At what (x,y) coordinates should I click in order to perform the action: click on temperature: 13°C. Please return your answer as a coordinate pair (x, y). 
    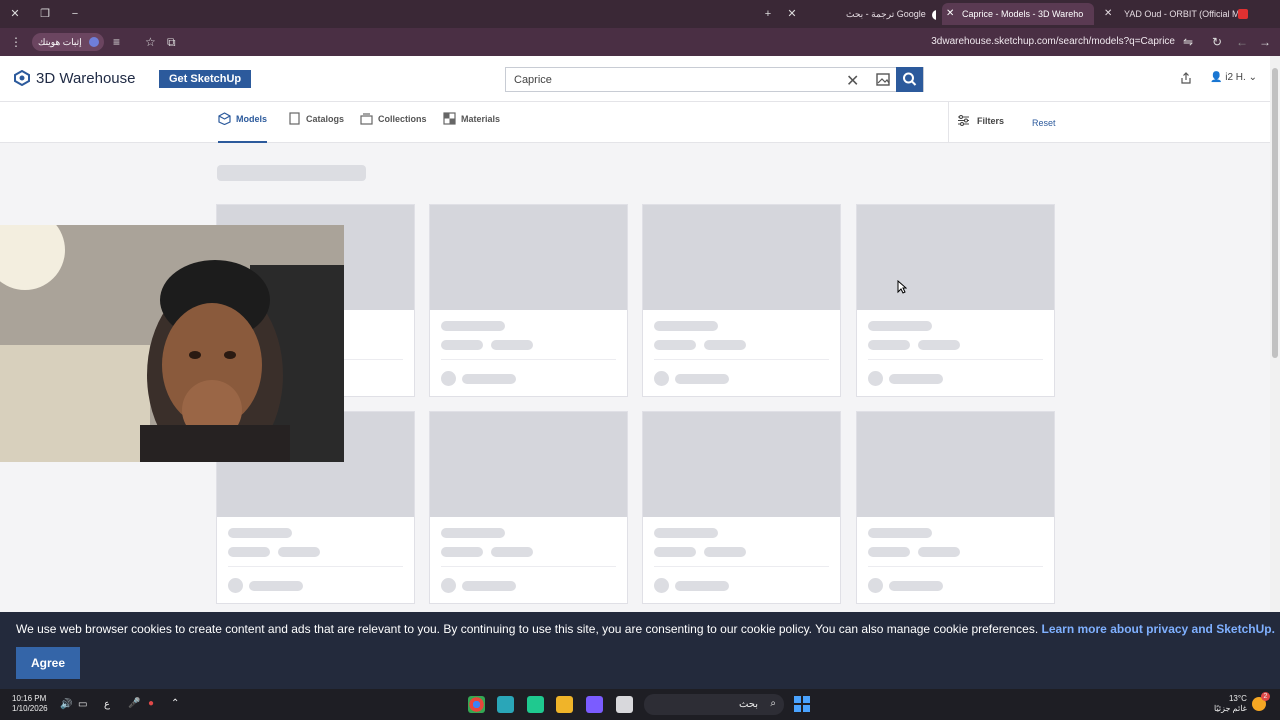
    Looking at the image, I should click on (1237, 698).